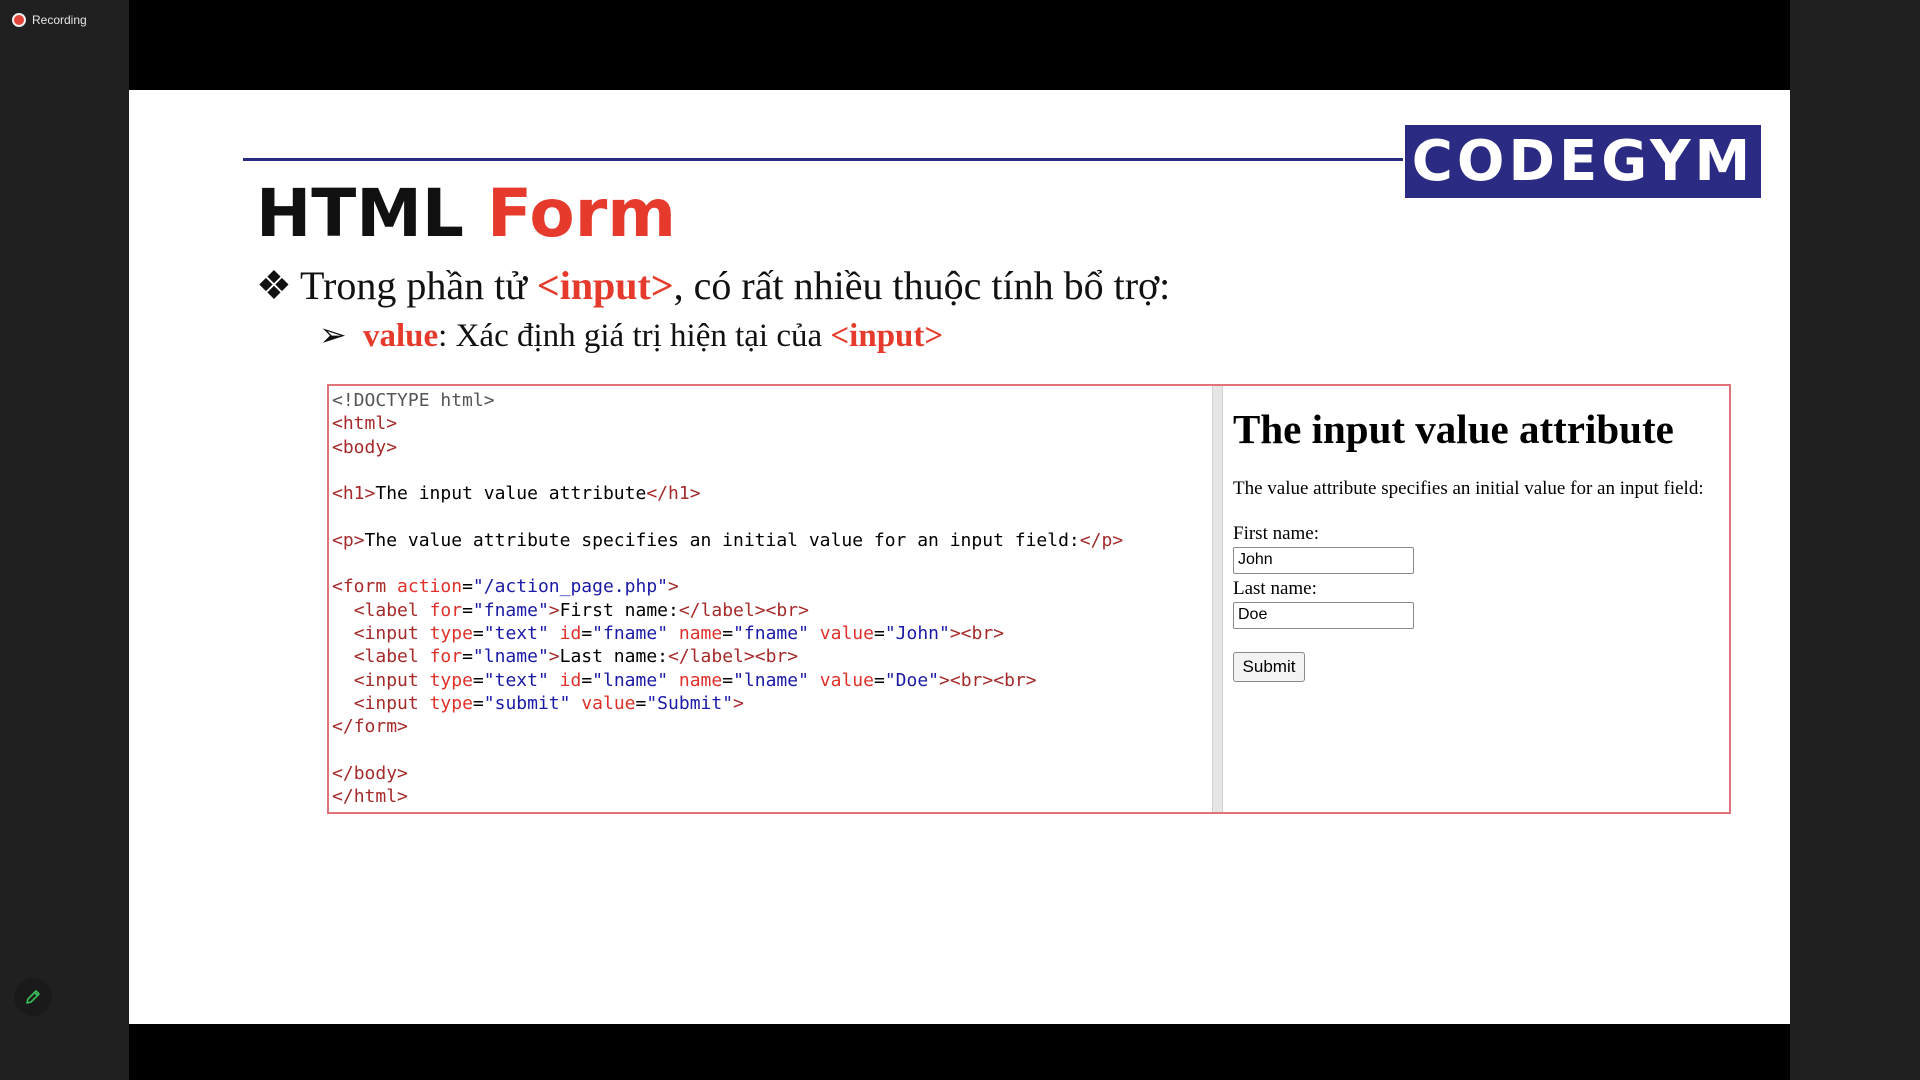 The image size is (1920, 1080). I want to click on result-heading: The input value attribute, so click(1453, 429).